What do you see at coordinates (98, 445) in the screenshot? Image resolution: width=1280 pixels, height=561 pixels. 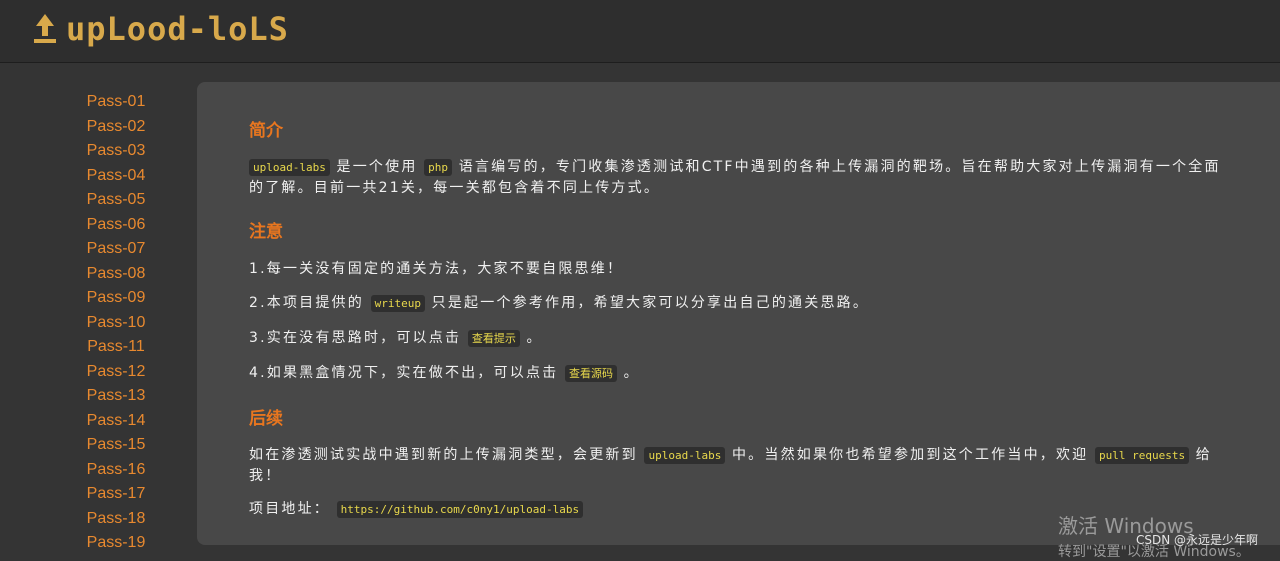 I see `sidebar-item-pass-15: Pass-15` at bounding box center [98, 445].